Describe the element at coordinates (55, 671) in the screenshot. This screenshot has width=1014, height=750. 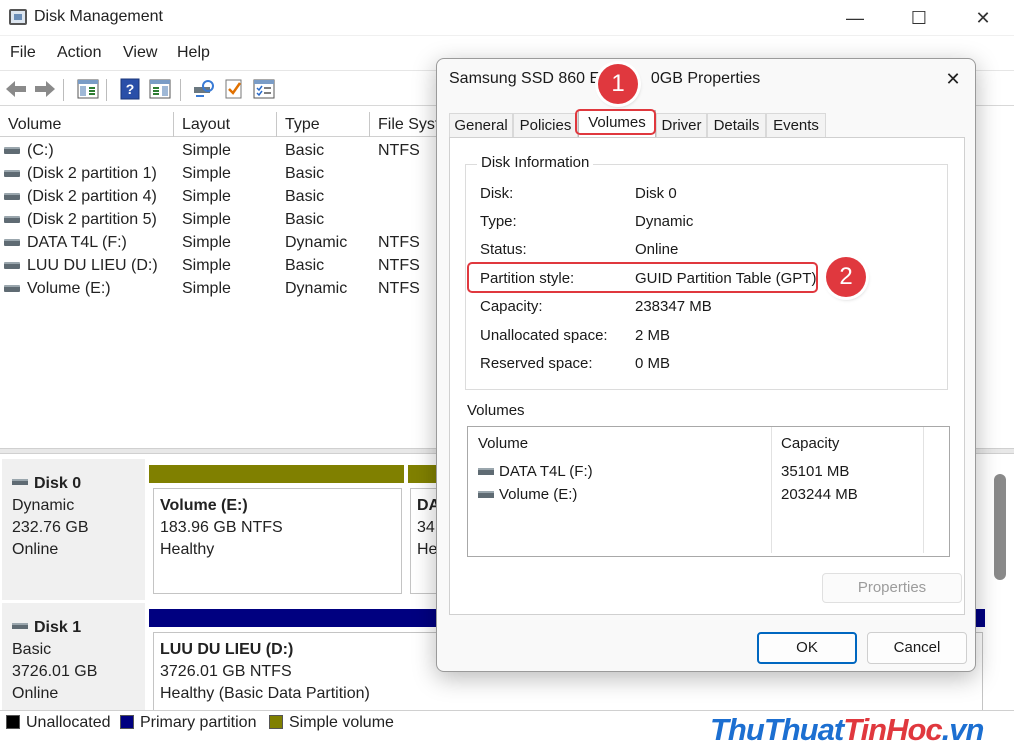
I see `disk-size: 3726.01 GB` at that location.